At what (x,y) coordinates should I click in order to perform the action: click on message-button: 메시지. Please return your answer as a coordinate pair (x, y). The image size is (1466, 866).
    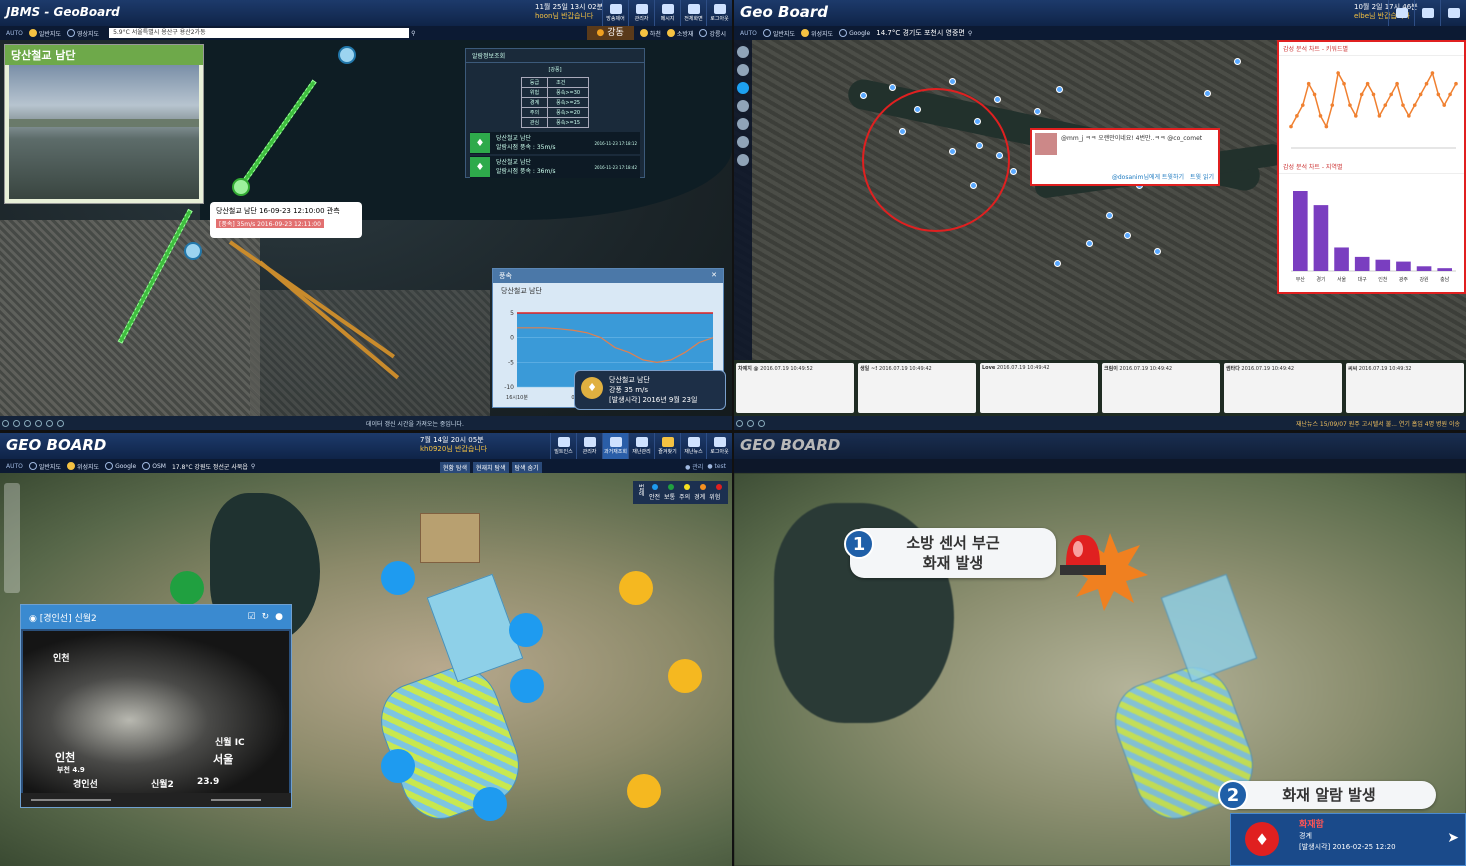
    Looking at the image, I should click on (667, 13).